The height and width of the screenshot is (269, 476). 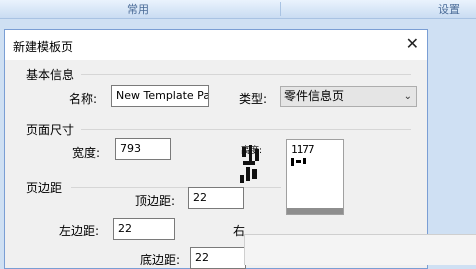 I want to click on width-field: 793, so click(x=143, y=149).